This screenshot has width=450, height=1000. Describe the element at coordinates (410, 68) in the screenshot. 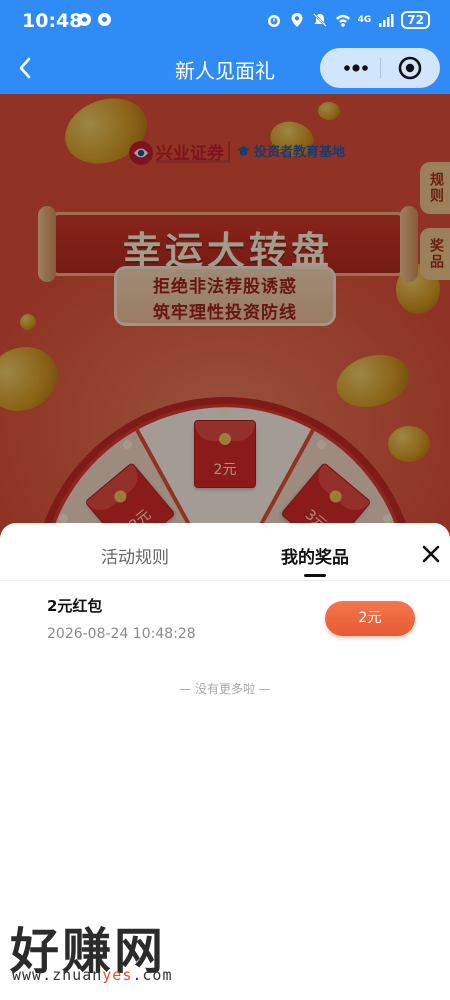

I see `close-miniapp-icon` at that location.